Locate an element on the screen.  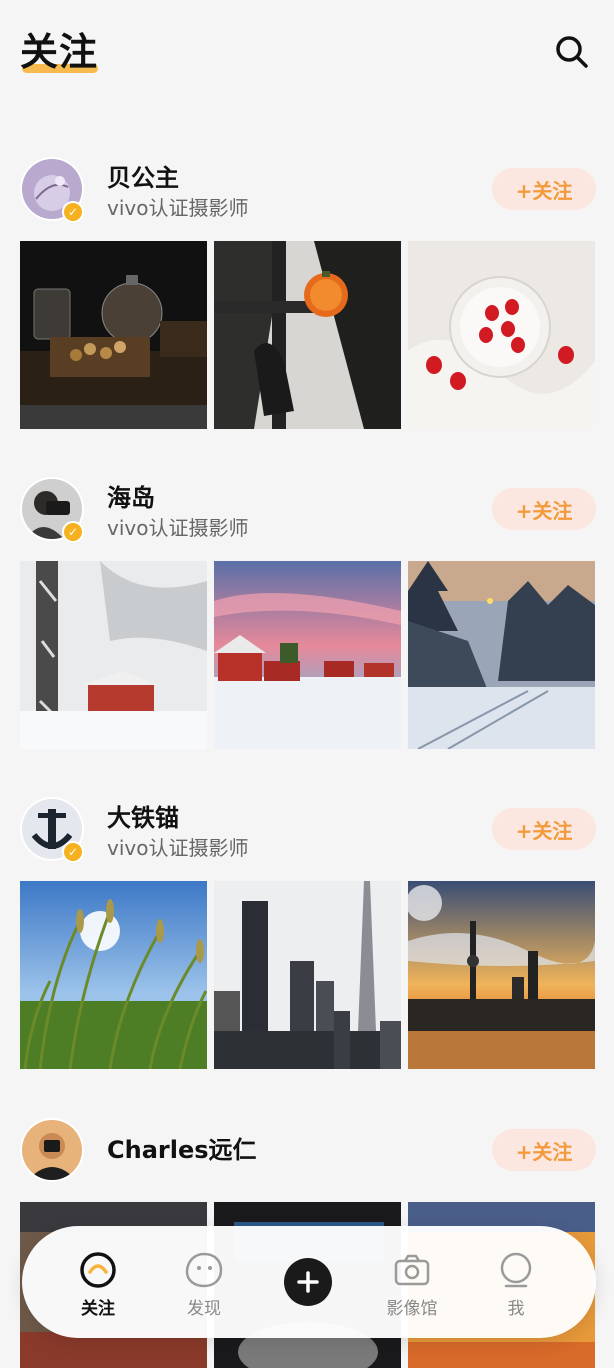
tab-profile: 我 is located at coordinates (516, 1282).